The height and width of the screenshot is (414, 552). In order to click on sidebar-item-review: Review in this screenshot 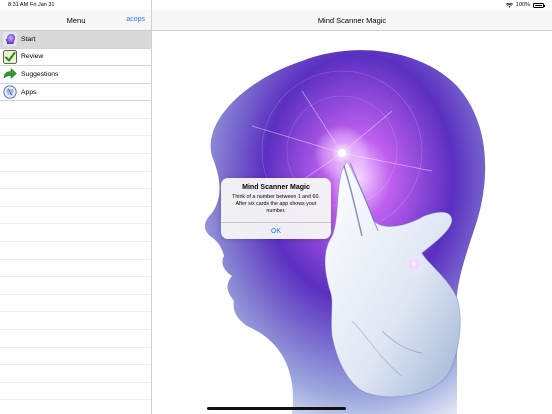, I will do `click(75, 58)`.